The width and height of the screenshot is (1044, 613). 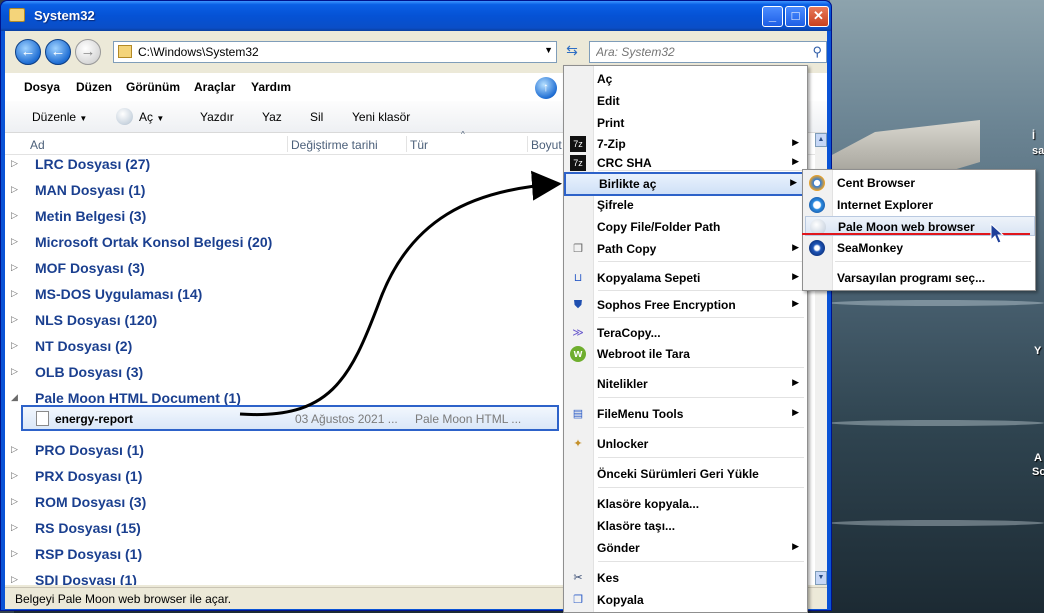 I want to click on menu-item-restore-versions: Önceki Sürümleri Geri Yükle, so click(x=685, y=474).